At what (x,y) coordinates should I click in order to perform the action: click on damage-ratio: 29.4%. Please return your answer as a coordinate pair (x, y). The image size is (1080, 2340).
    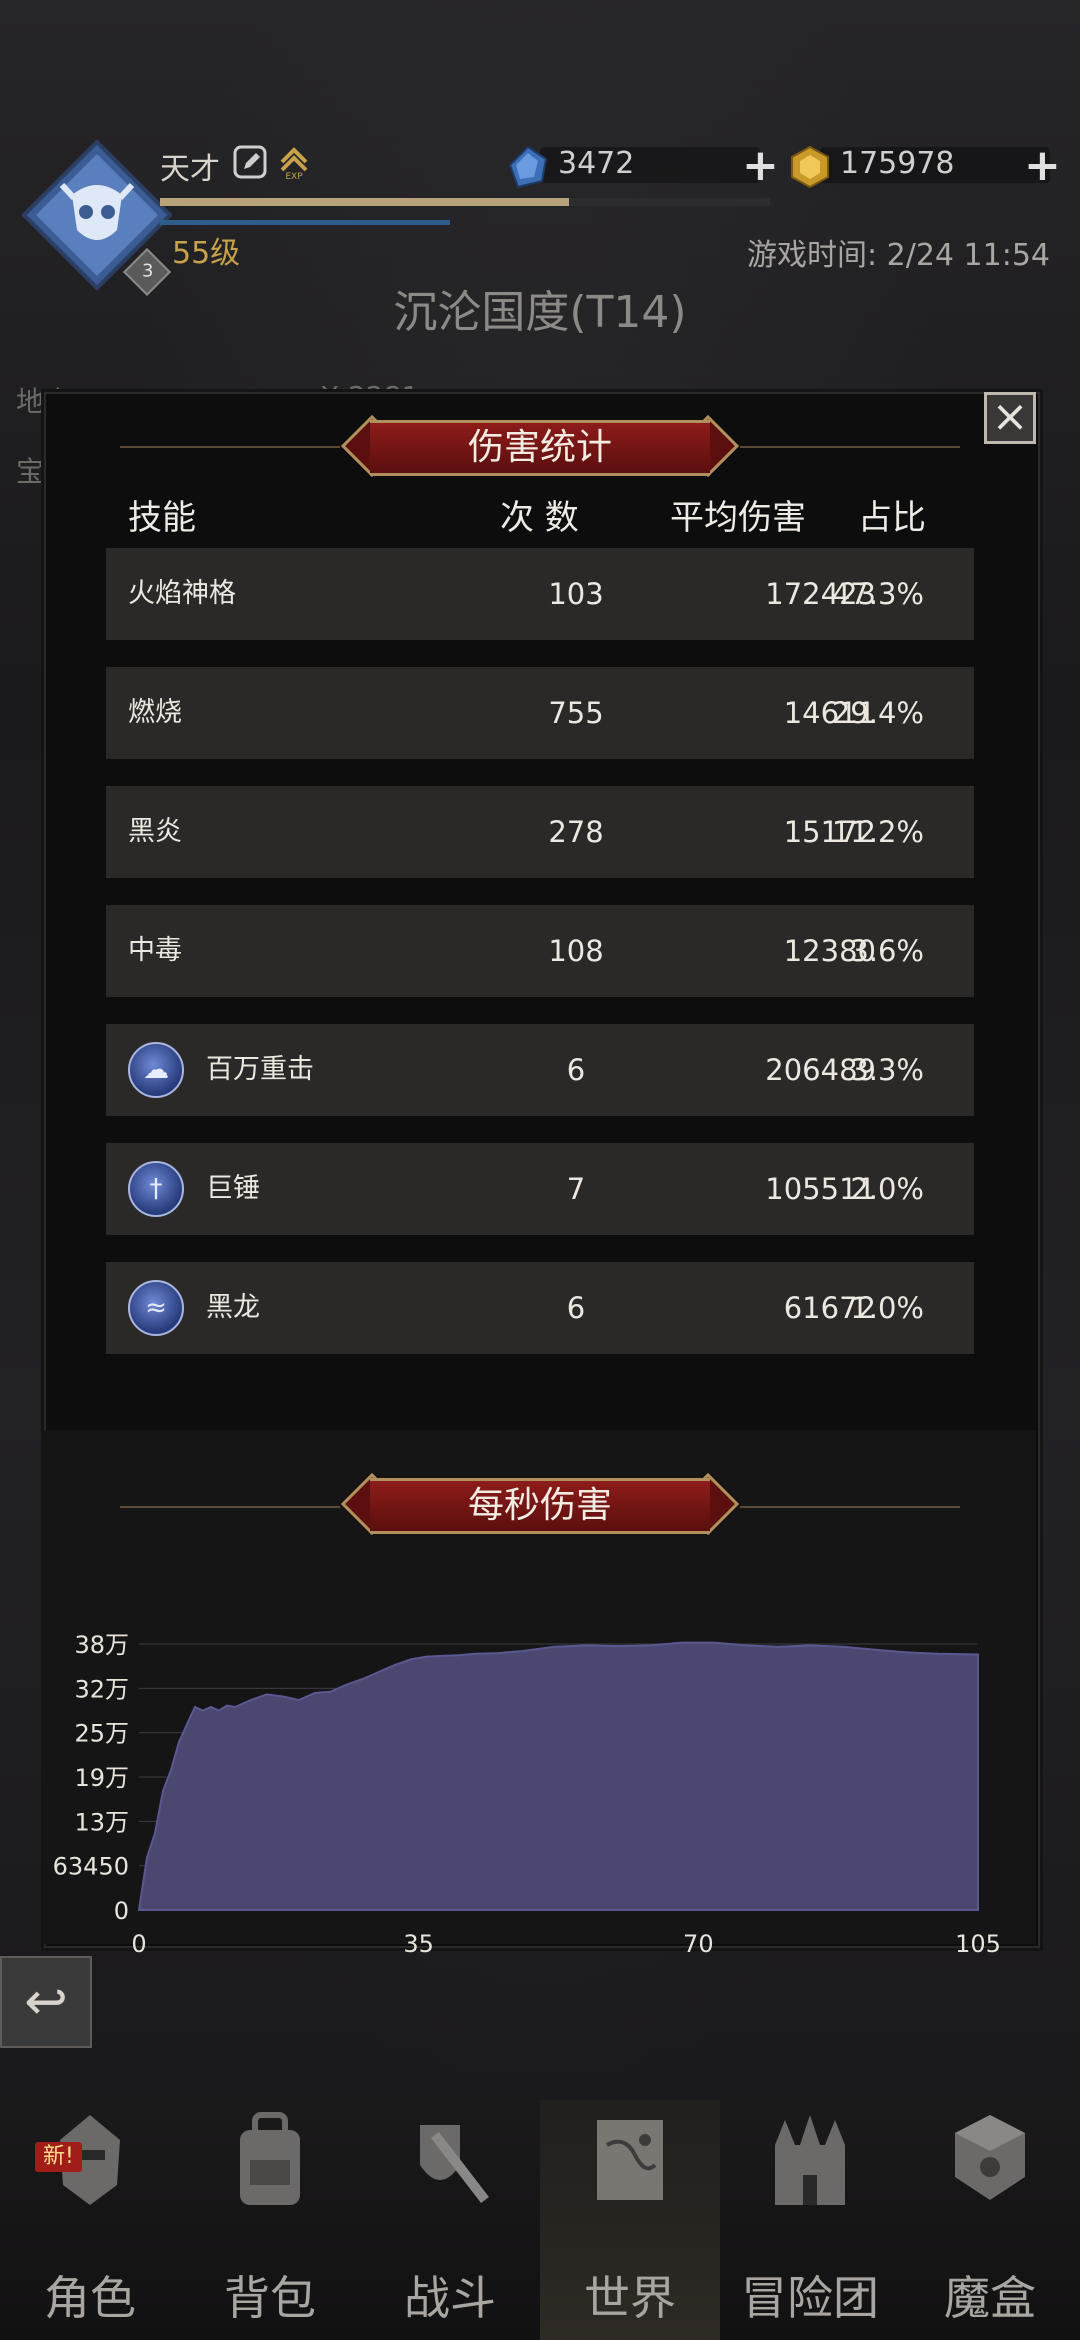
    Looking at the image, I should click on (877, 713).